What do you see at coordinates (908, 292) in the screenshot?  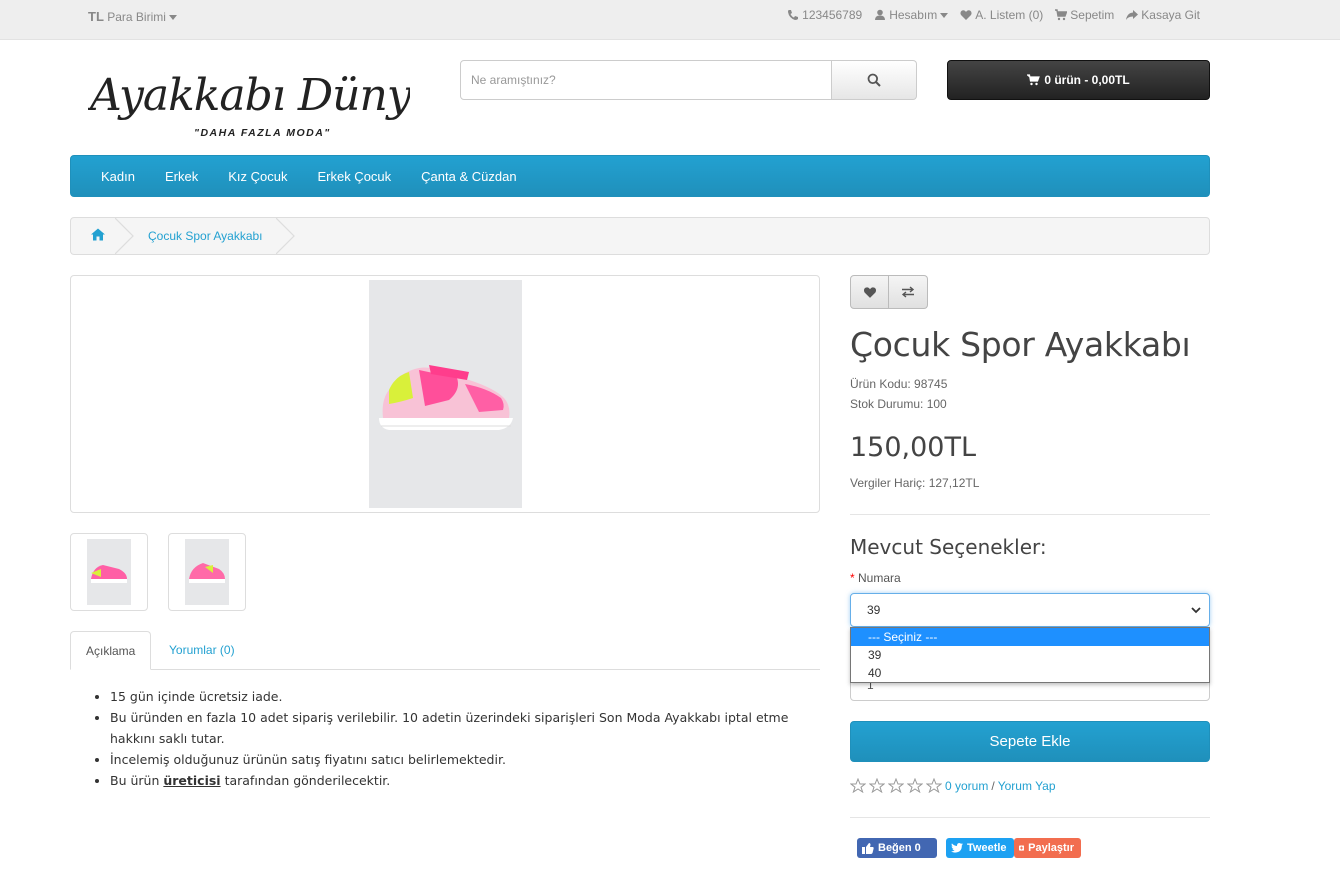 I see `compare-button` at bounding box center [908, 292].